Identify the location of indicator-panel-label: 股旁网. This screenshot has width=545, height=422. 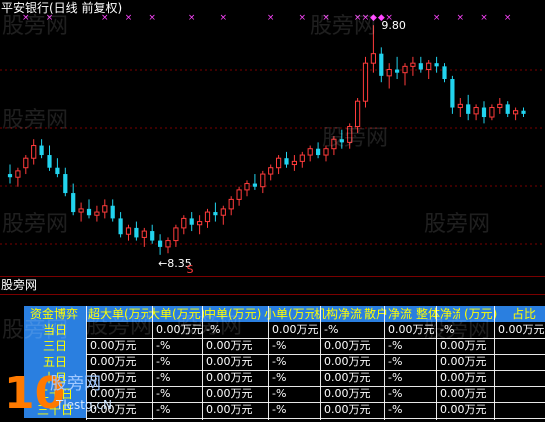
(19, 285).